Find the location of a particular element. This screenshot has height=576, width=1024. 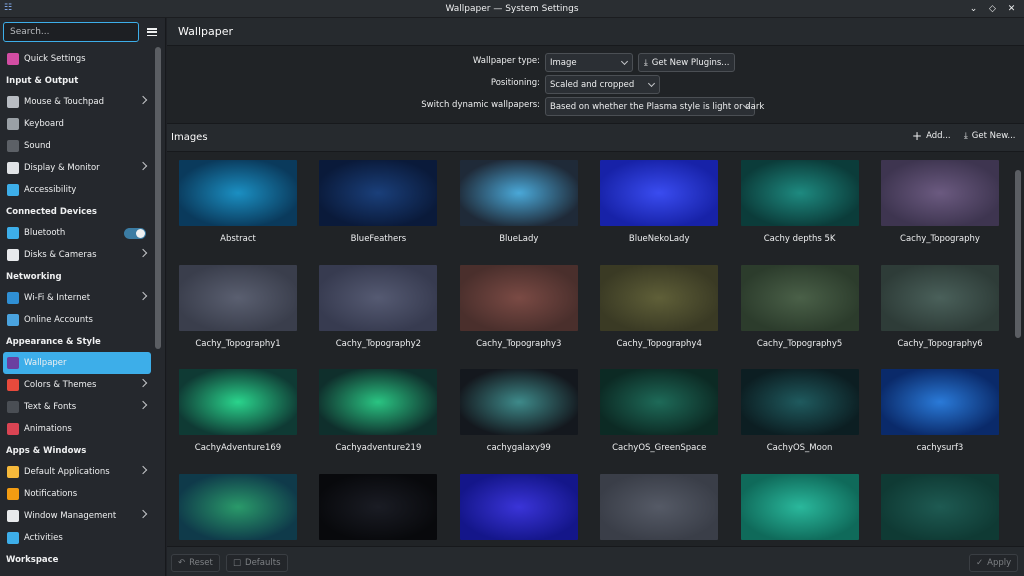

sidebar-item-mouse-touchpad: Mouse & Touchpad is located at coordinates (77, 102).